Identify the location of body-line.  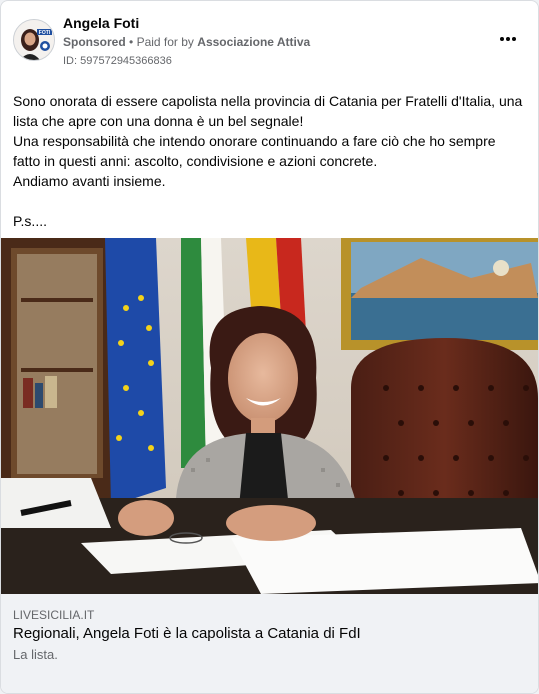
(269, 201).